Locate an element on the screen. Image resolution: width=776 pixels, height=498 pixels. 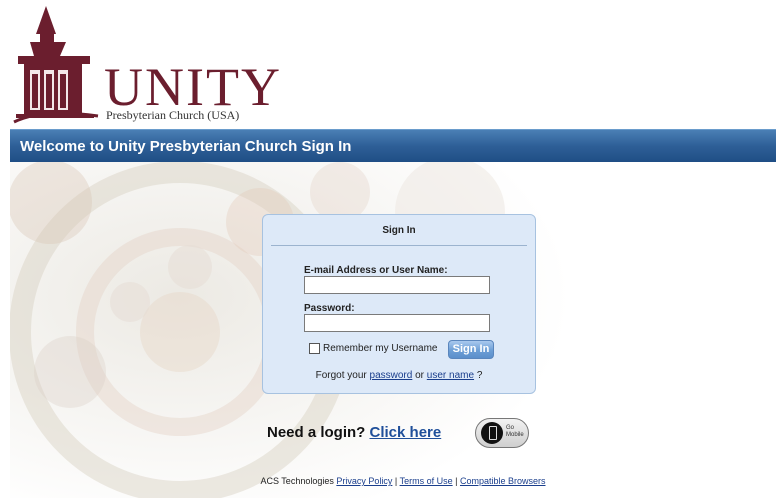
password-field is located at coordinates (397, 323).